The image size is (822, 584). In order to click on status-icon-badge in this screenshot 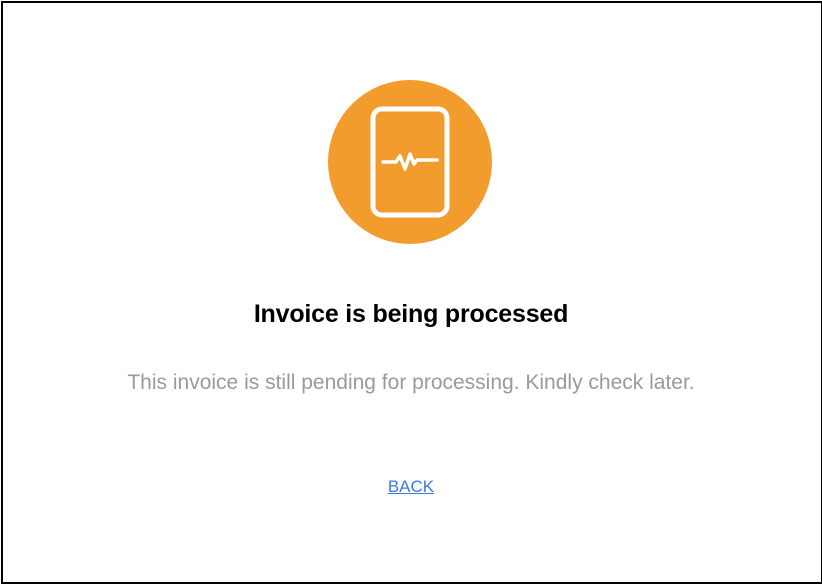, I will do `click(410, 162)`.